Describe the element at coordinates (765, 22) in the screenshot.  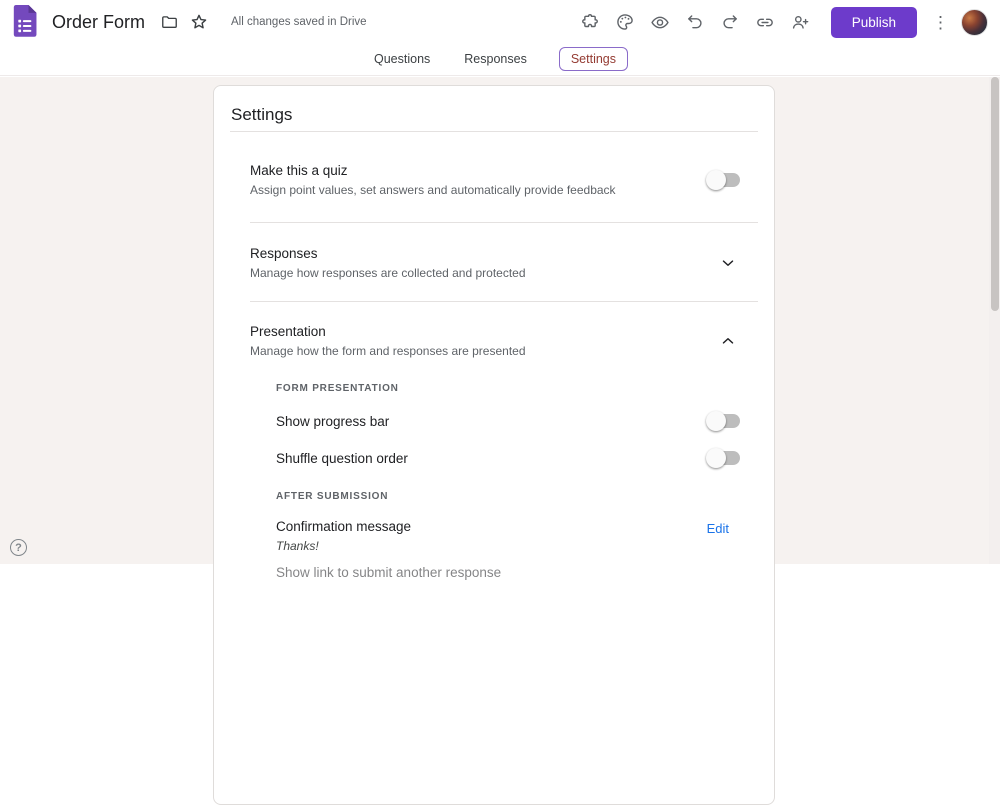
I see `copy-link-icon` at that location.